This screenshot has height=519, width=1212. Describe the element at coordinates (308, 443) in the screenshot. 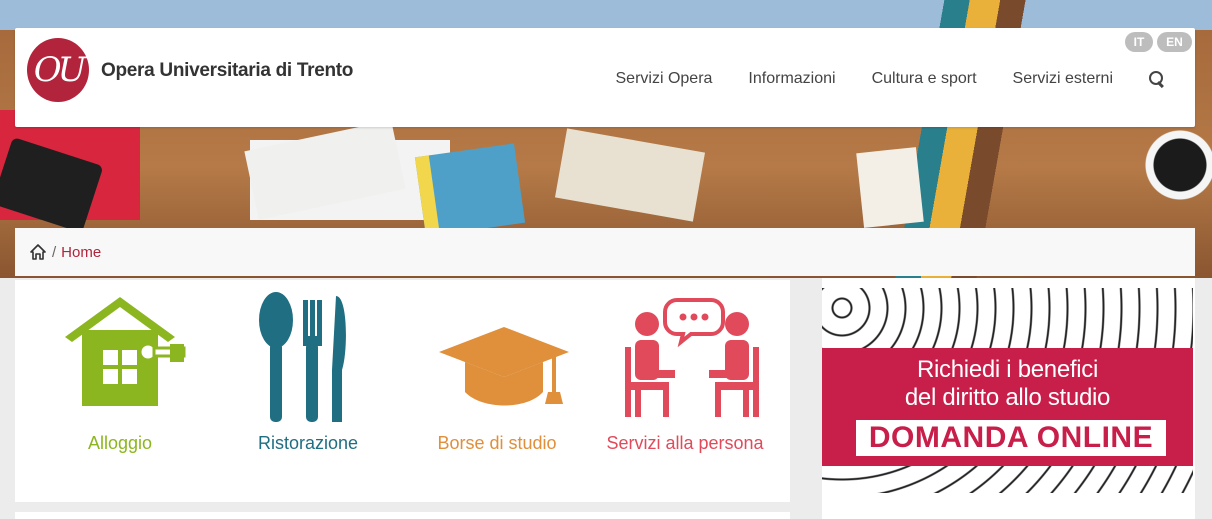

I see `service-label-ristorazione: Ristorazione` at that location.